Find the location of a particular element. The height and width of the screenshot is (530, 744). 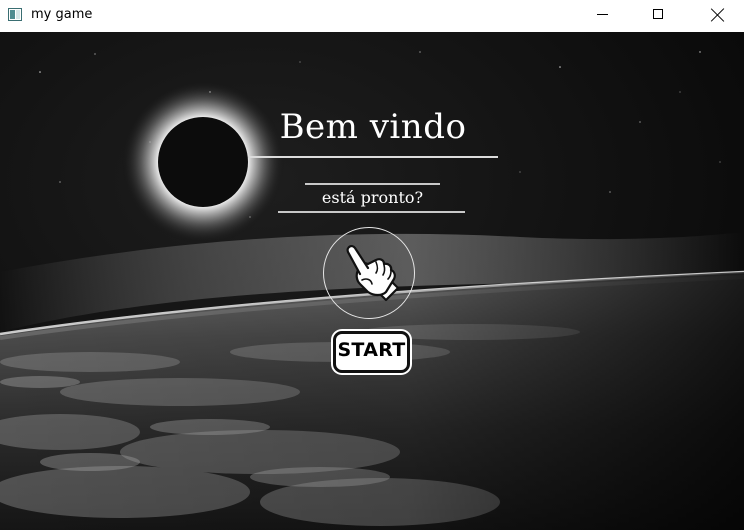

maximize-icon is located at coordinates (658, 14).